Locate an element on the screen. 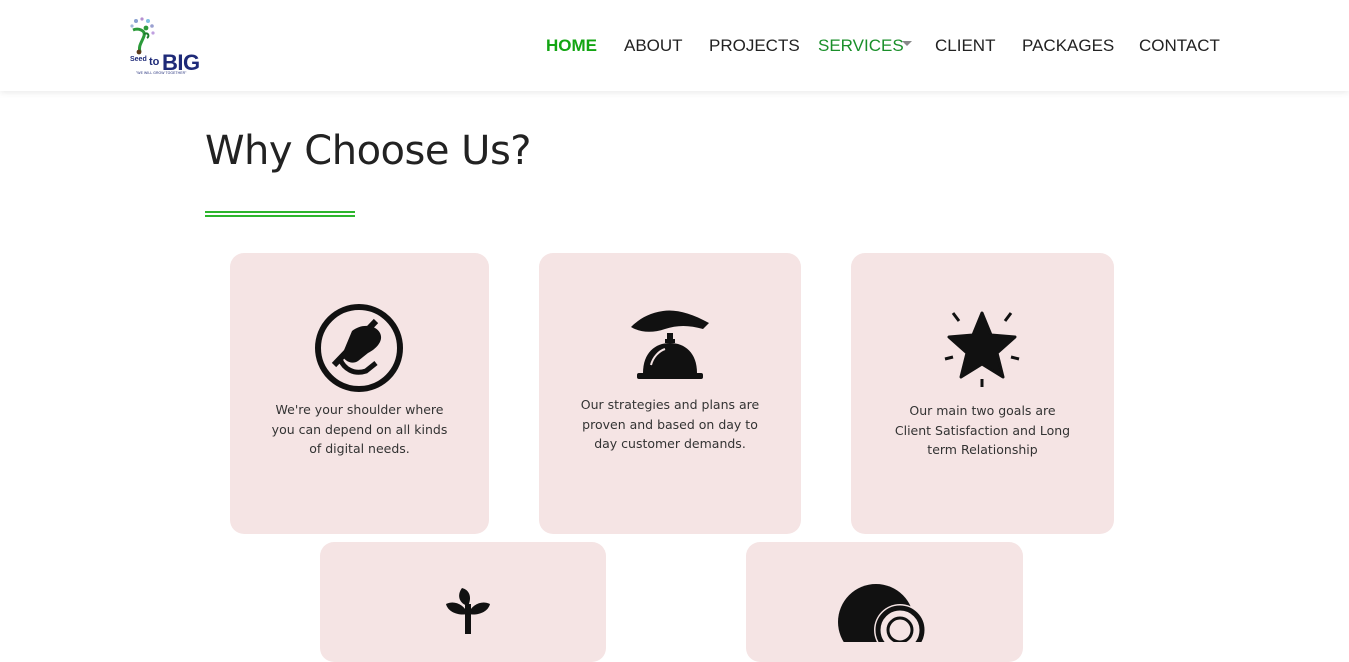  services-dropdown-caret-icon is located at coordinates (907, 43).